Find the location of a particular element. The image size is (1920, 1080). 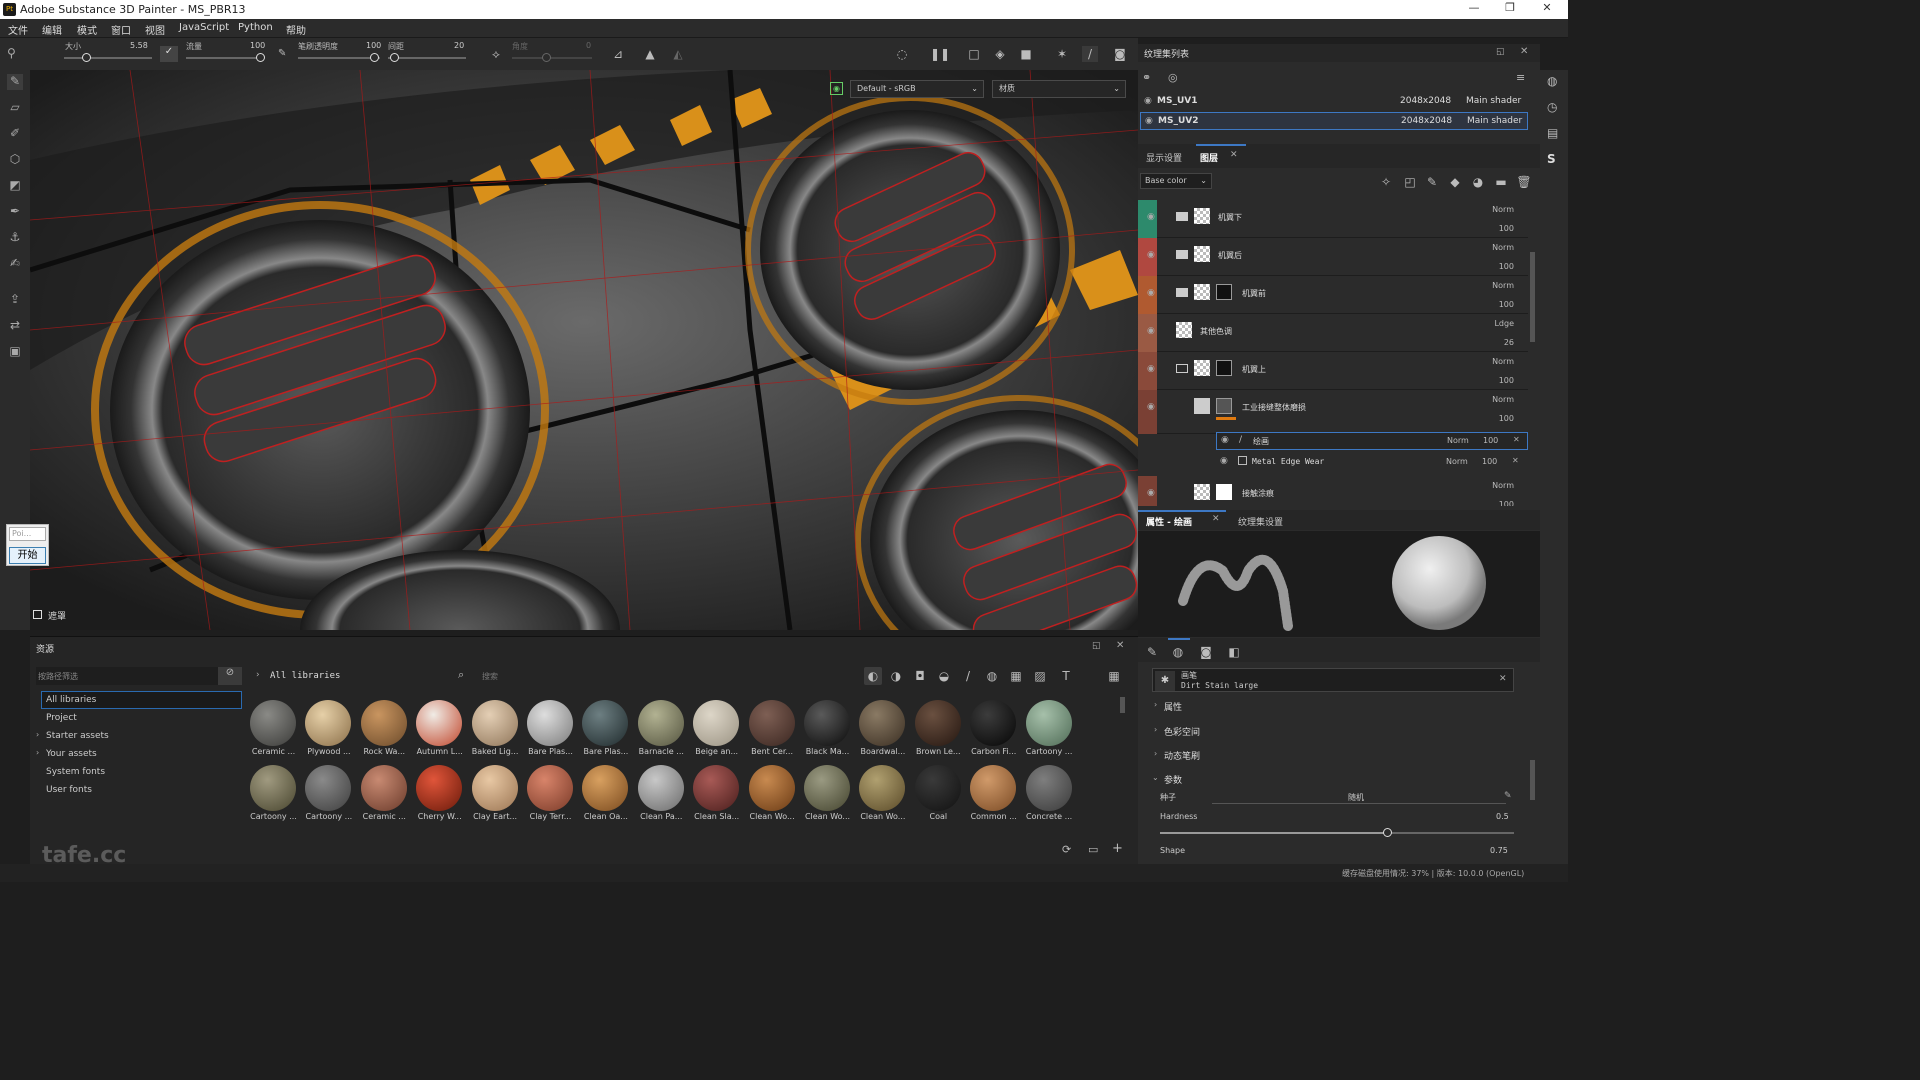

close-tab-icon: ✕ is located at coordinates (1216, 519).